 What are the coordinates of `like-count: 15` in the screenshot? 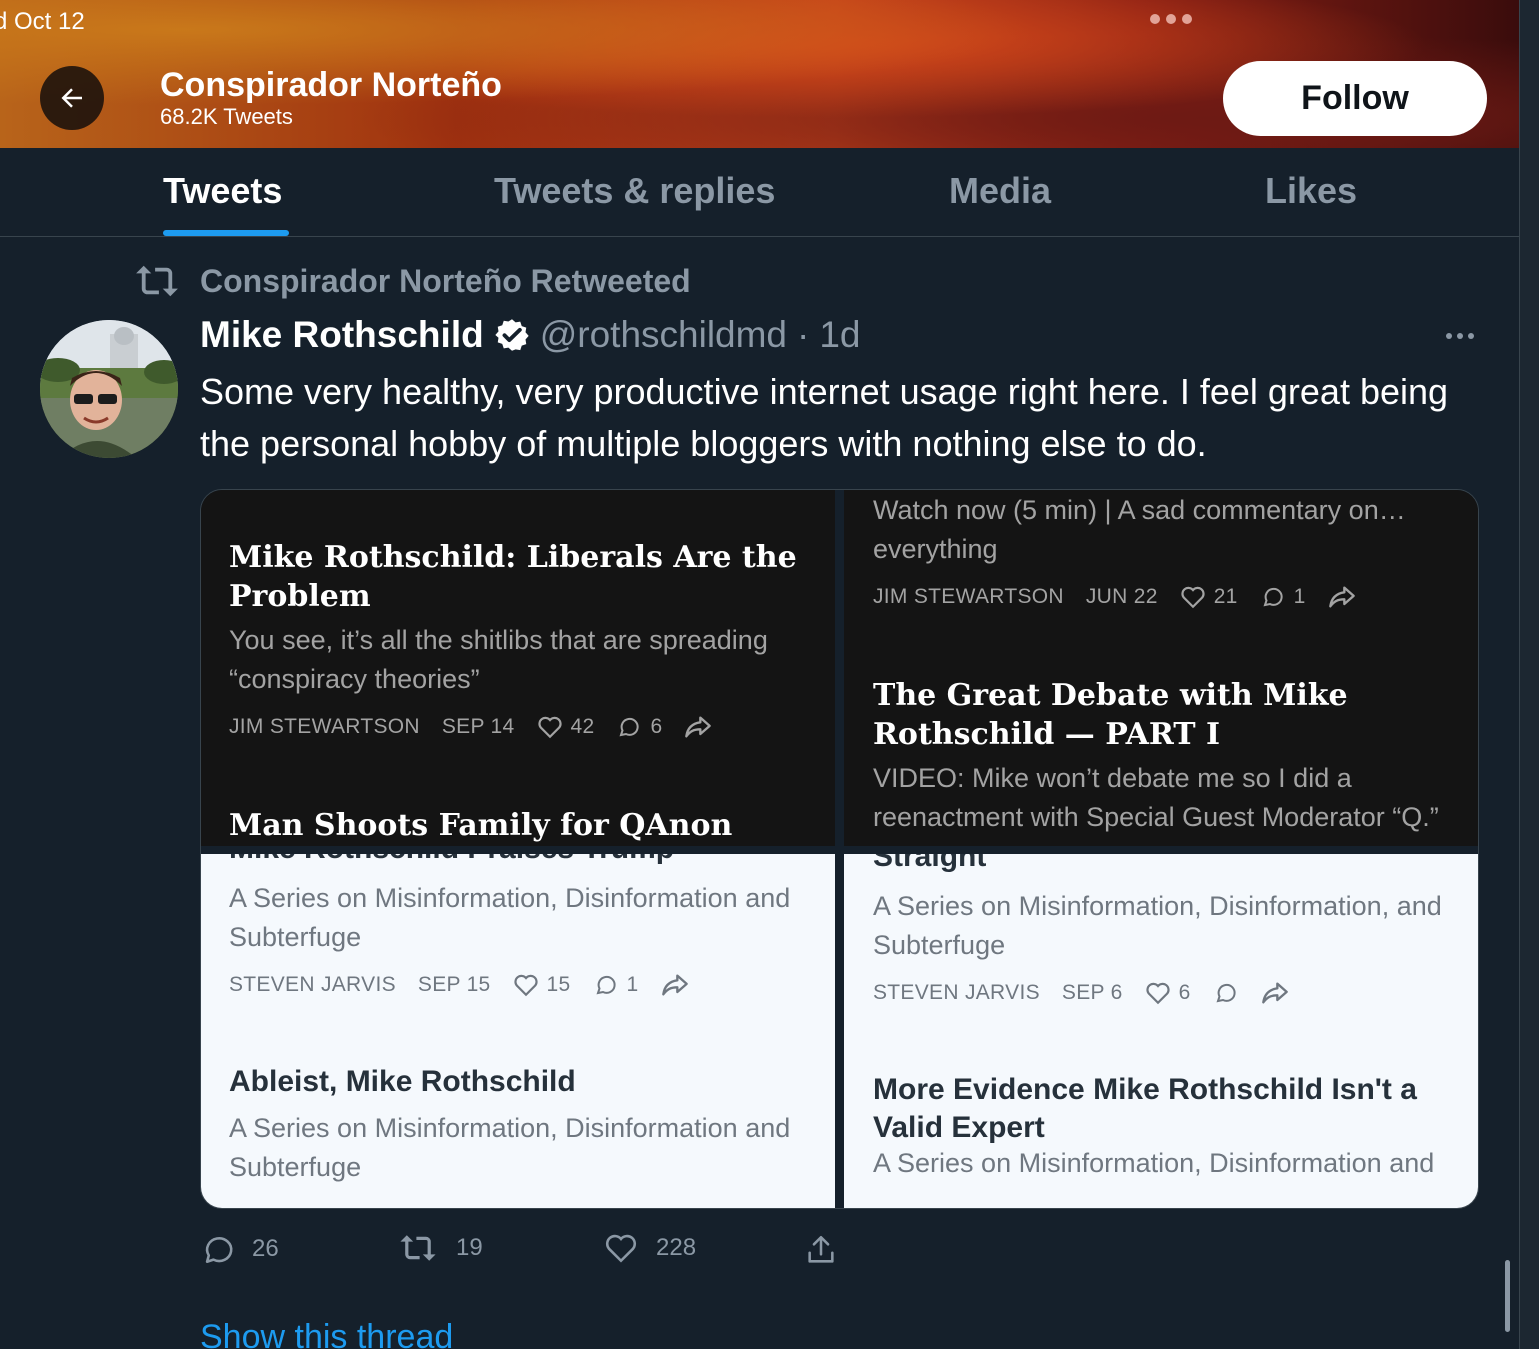 It's located at (558, 984).